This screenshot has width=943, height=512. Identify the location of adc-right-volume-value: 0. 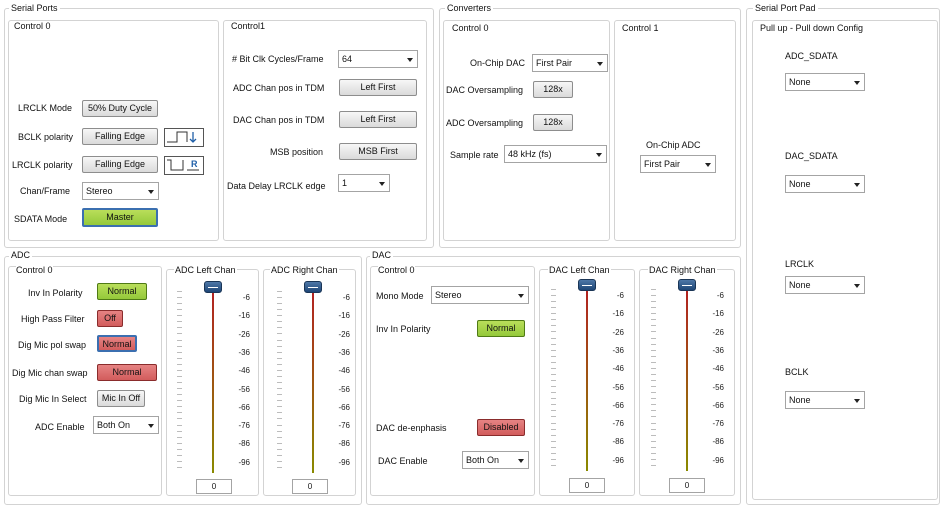
(310, 486).